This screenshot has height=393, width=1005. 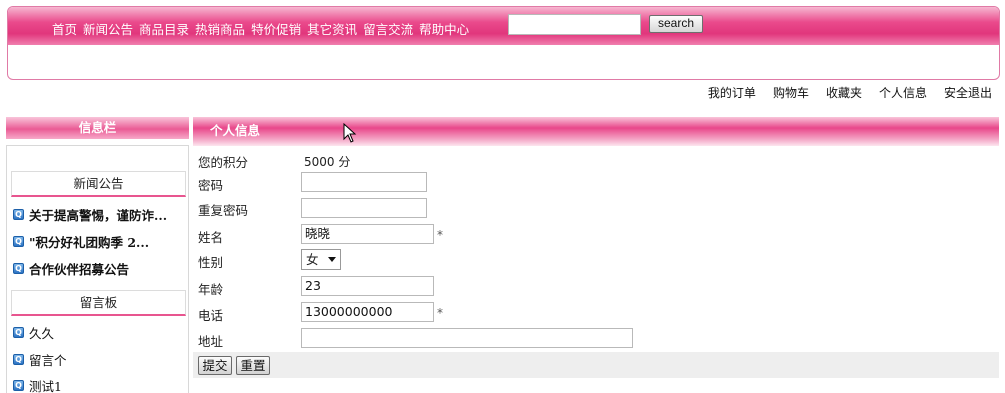 What do you see at coordinates (364, 208) in the screenshot?
I see `confirm-password-field` at bounding box center [364, 208].